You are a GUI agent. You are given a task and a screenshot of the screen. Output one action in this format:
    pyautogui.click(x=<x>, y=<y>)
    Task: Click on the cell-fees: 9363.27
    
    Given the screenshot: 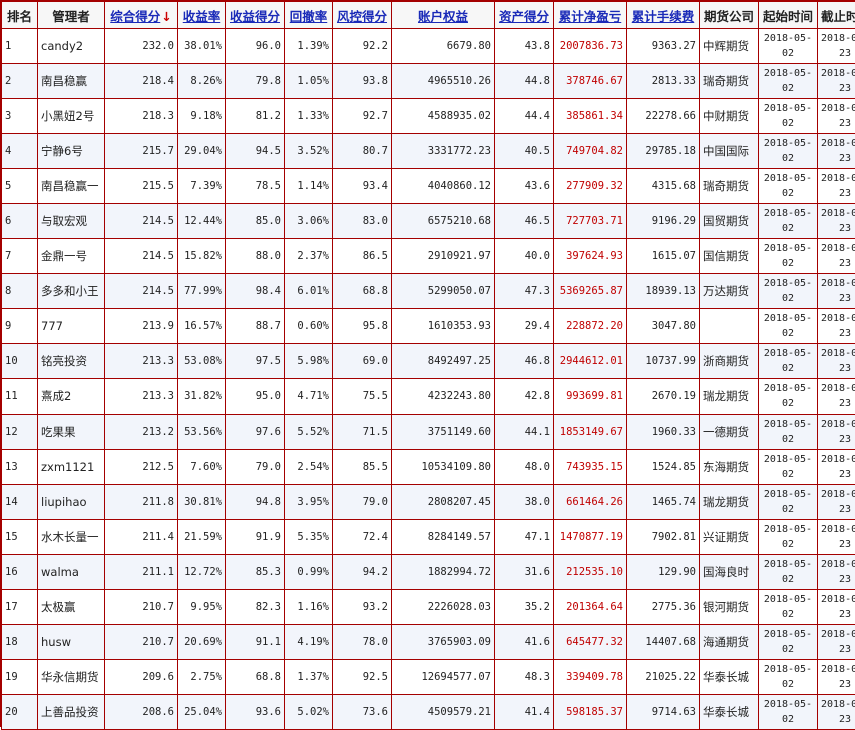 What is the action you would take?
    pyautogui.click(x=663, y=46)
    